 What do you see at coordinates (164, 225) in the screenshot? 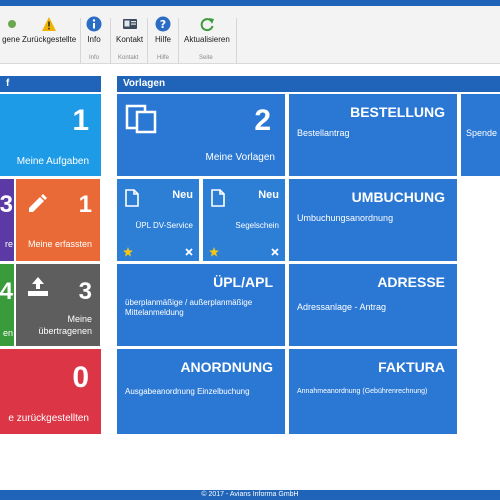
I see `tile-label: ÜPL DV-Service` at bounding box center [164, 225].